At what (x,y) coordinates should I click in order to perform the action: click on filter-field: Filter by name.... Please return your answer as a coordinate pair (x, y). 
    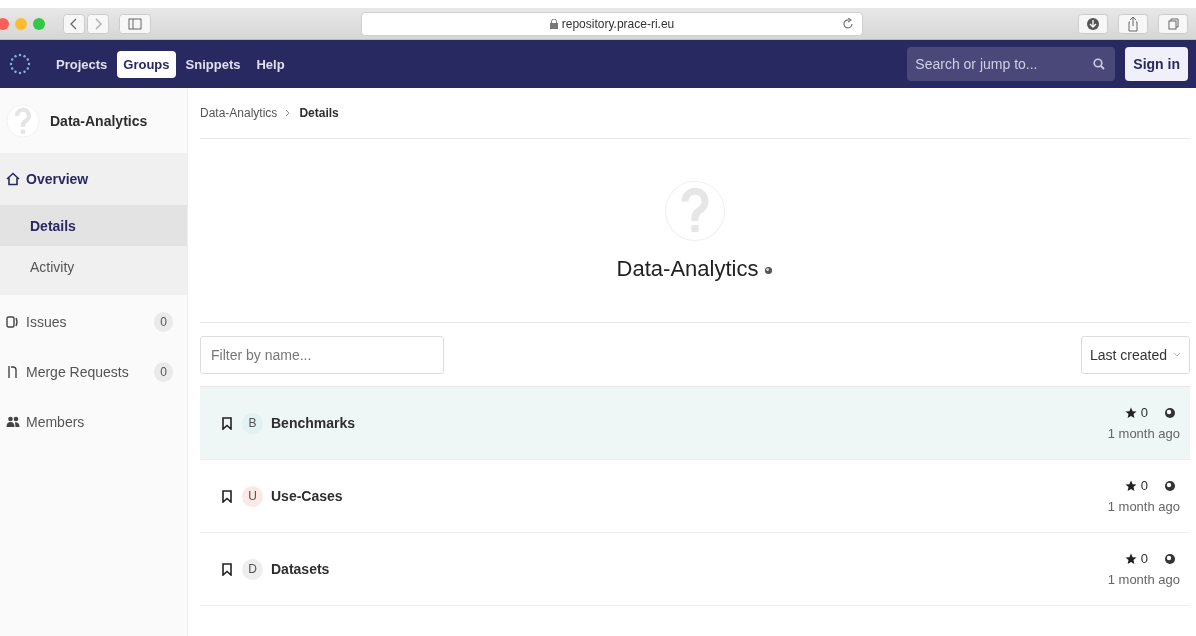
    Looking at the image, I should click on (322, 354).